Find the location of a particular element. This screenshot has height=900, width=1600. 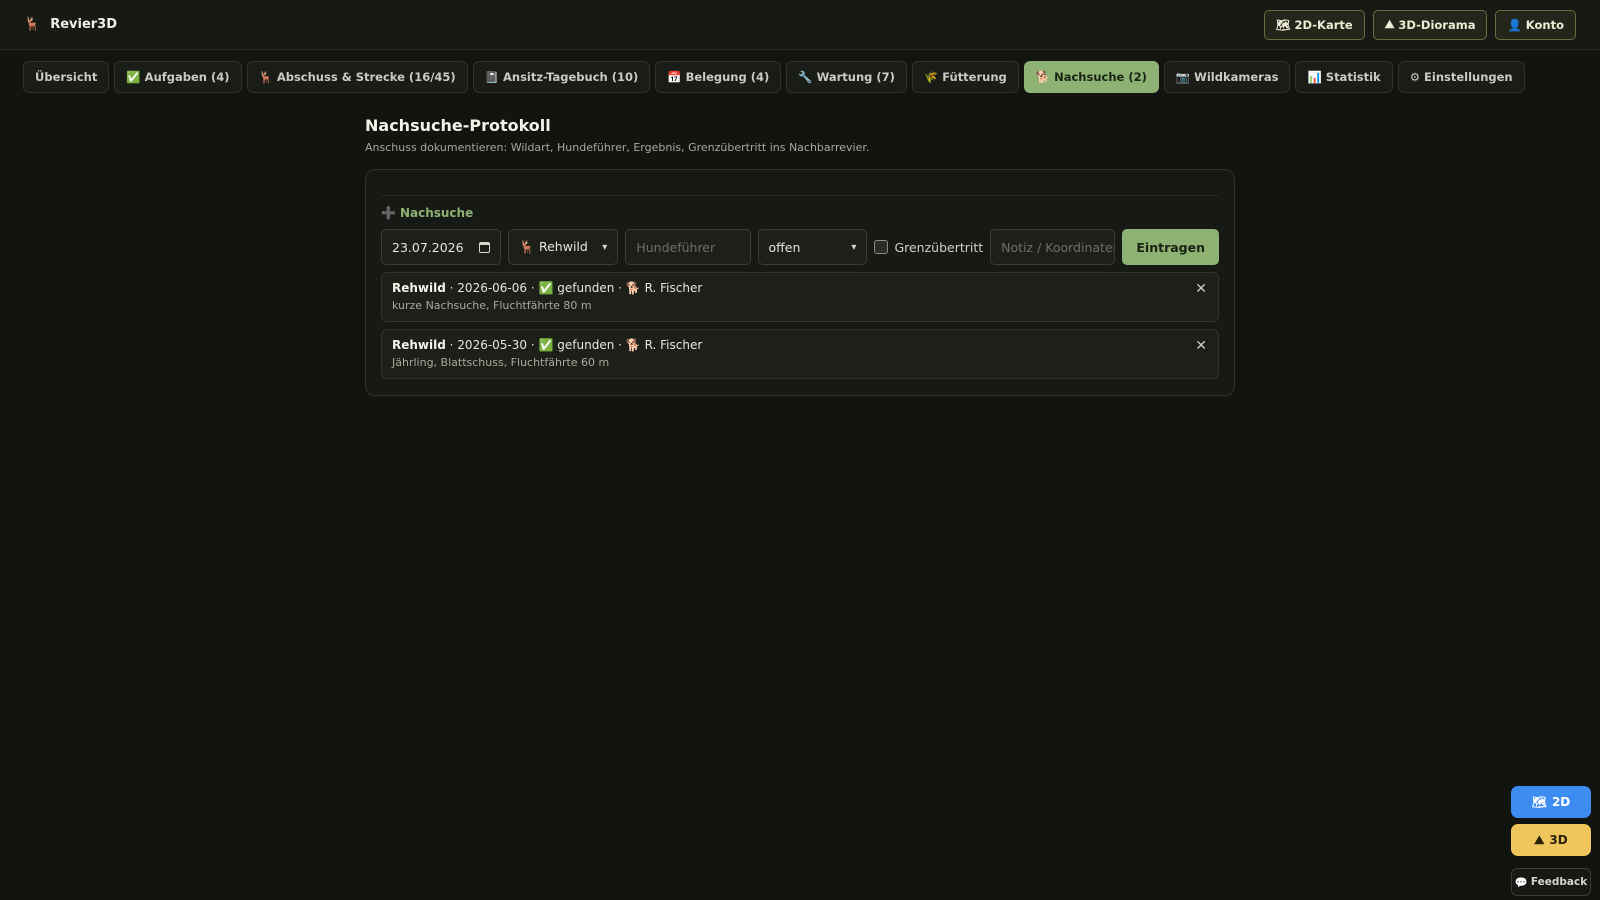

submit-button: Eintragen is located at coordinates (1170, 247).